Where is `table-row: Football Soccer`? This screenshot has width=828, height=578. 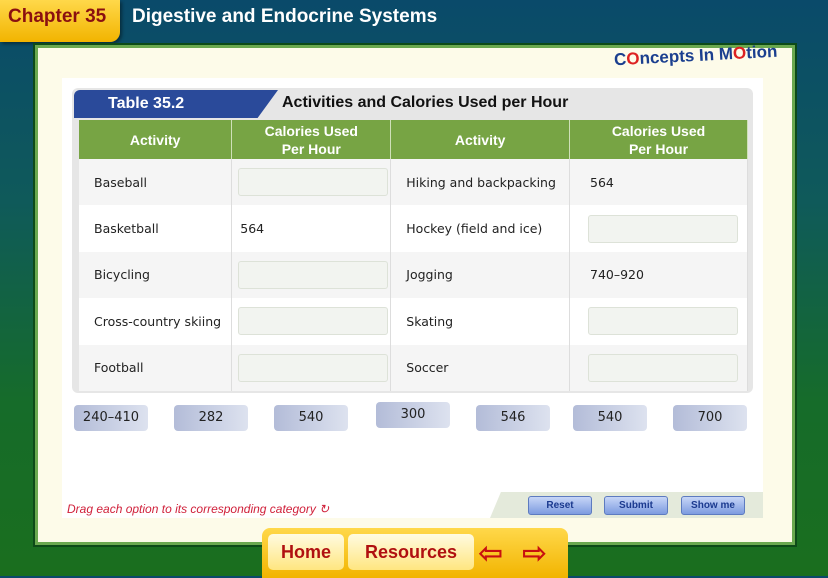
table-row: Football Soccer is located at coordinates (413, 367).